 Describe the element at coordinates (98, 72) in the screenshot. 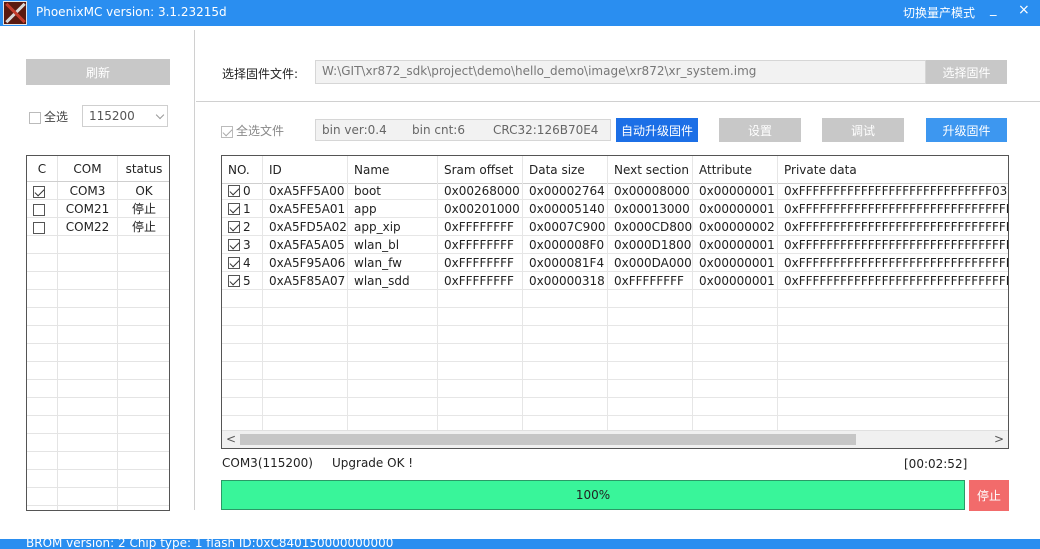

I see `refresh-button: 刷新` at that location.